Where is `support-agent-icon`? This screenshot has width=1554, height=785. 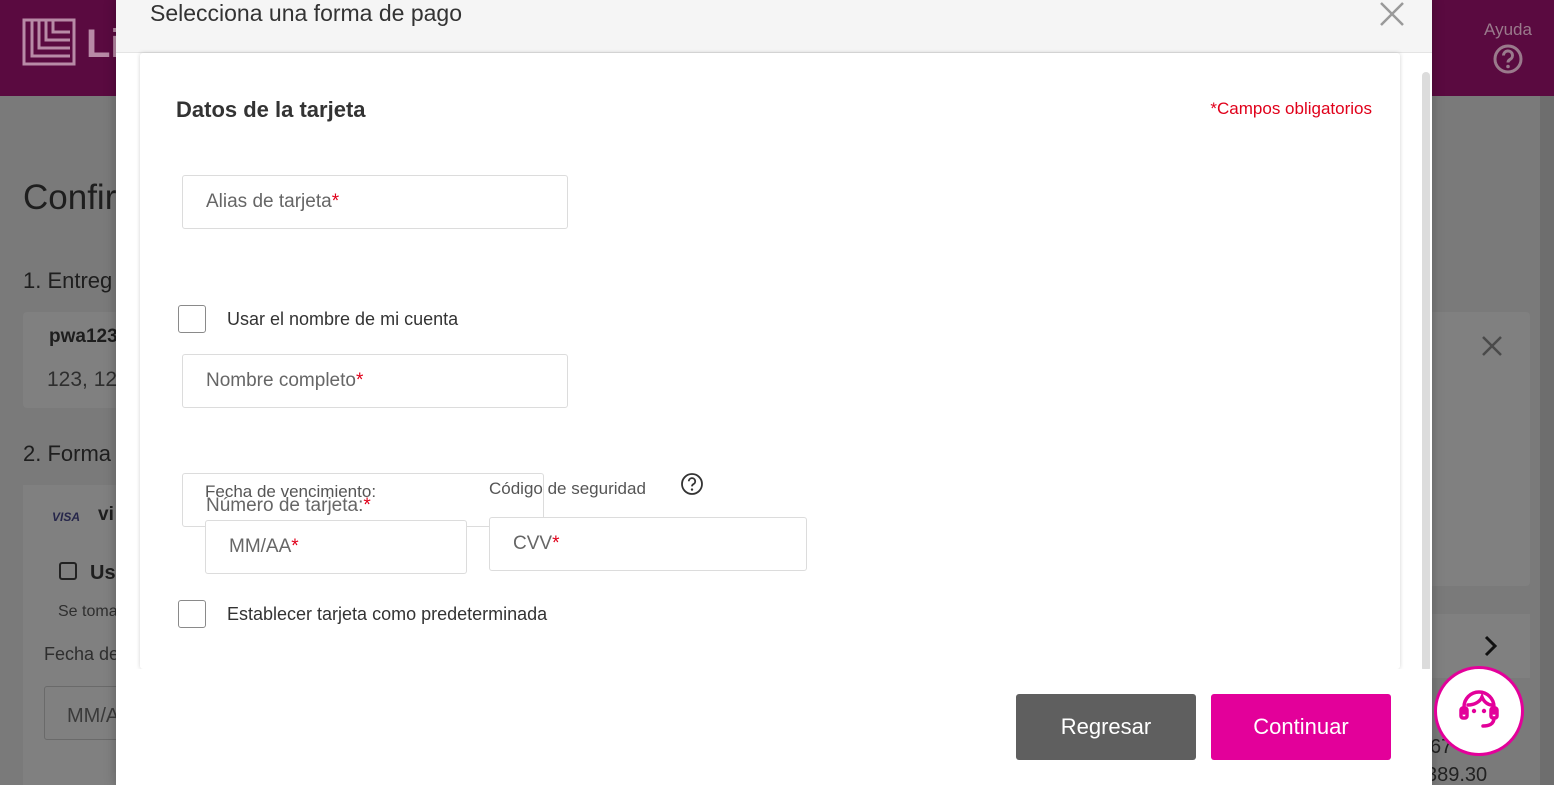 support-agent-icon is located at coordinates (1479, 709).